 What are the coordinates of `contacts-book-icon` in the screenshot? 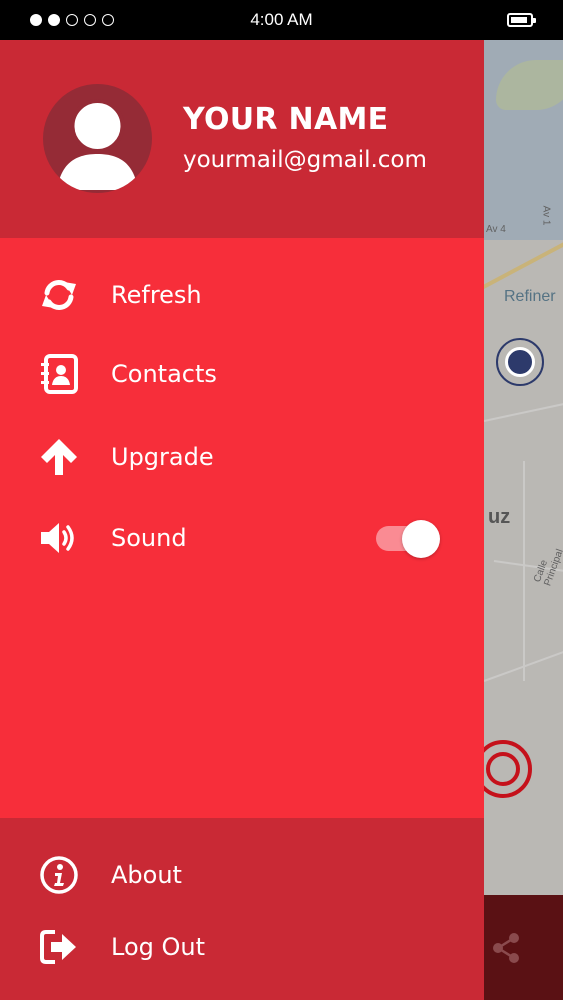 It's located at (59, 374).